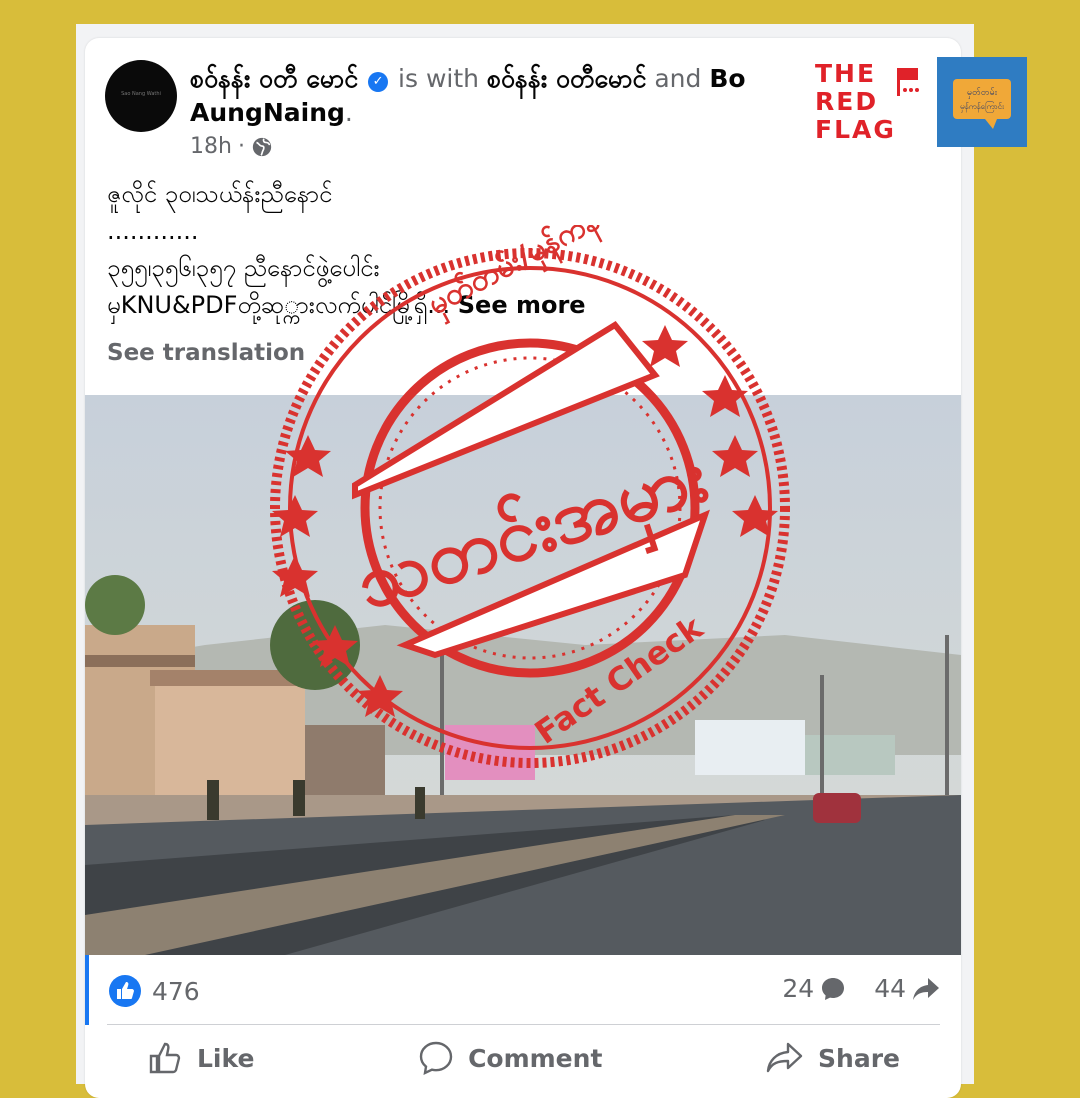 The width and height of the screenshot is (1080, 1098). What do you see at coordinates (165, 1058) in the screenshot?
I see `like-icon` at bounding box center [165, 1058].